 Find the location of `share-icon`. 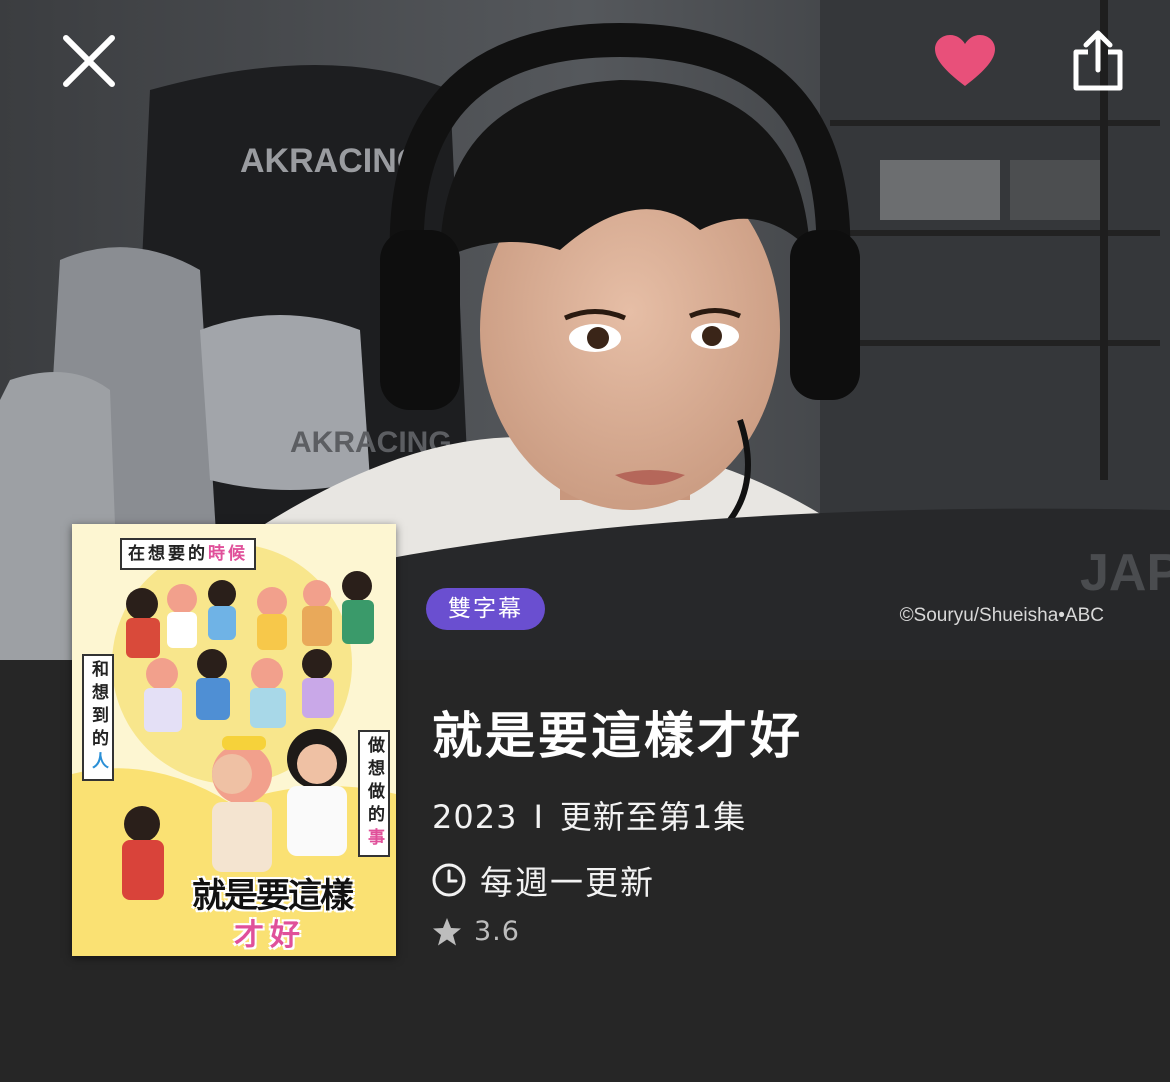

share-icon is located at coordinates (1098, 60).